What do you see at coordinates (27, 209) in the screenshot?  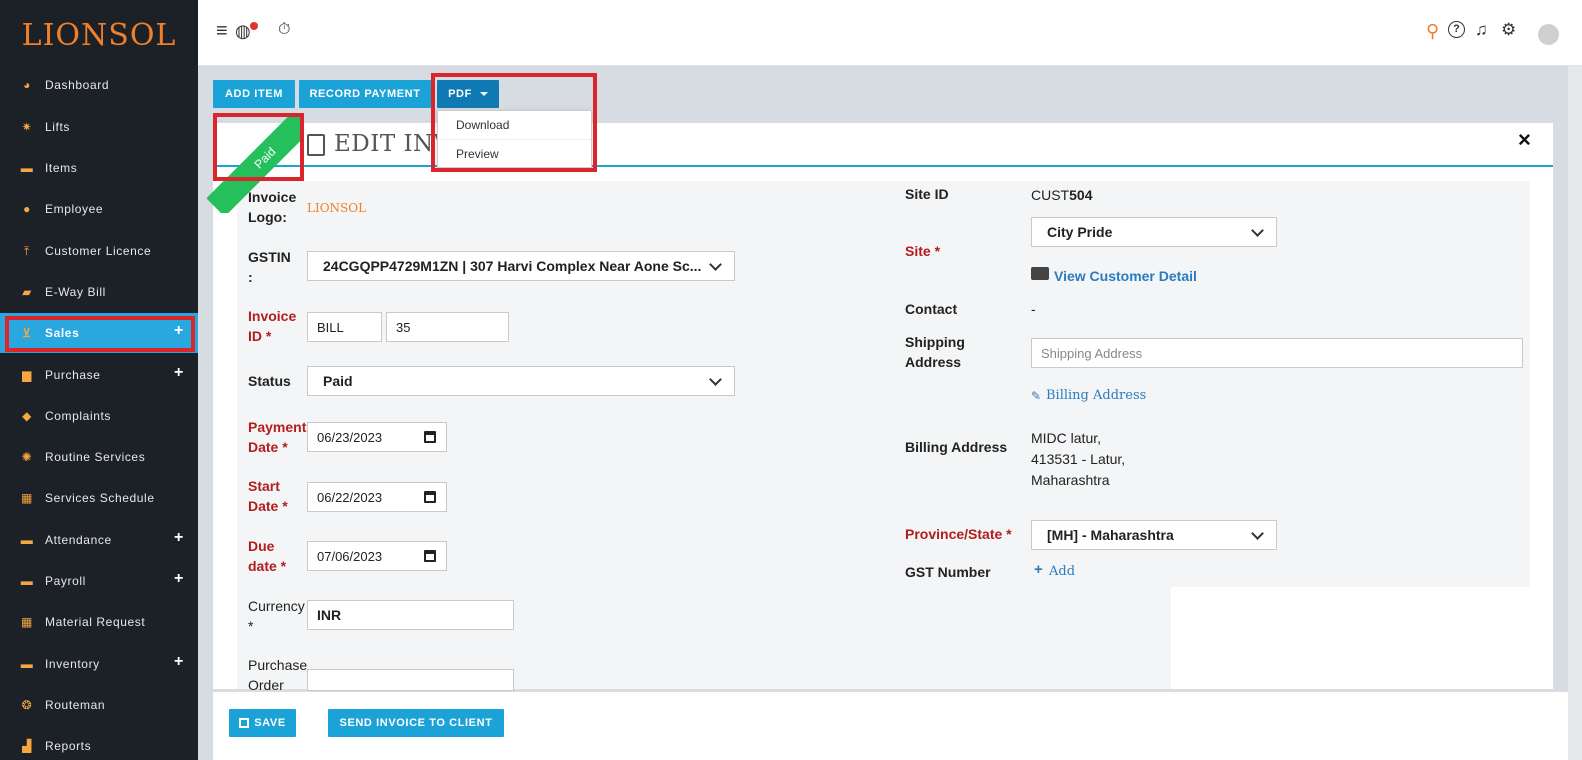 I see `user-icon: ●` at bounding box center [27, 209].